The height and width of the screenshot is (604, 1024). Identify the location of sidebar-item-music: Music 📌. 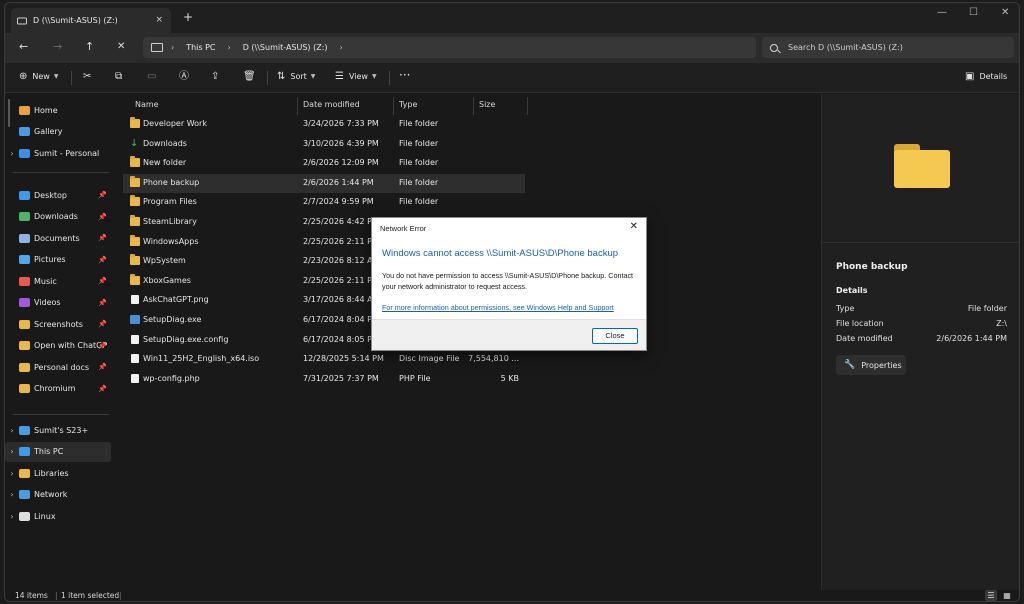
(58, 281).